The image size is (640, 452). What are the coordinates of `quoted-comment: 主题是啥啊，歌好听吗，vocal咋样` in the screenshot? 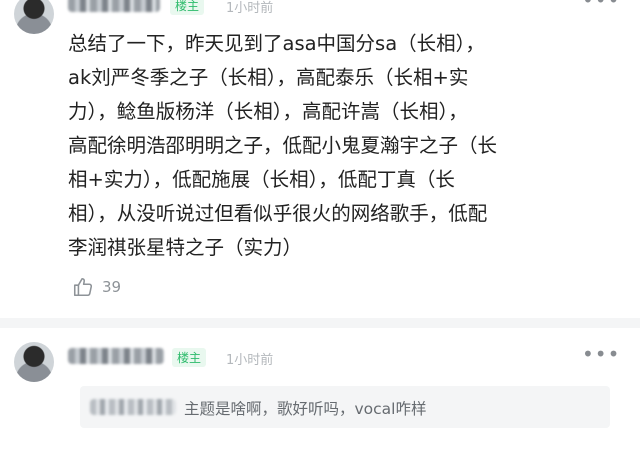 It's located at (345, 407).